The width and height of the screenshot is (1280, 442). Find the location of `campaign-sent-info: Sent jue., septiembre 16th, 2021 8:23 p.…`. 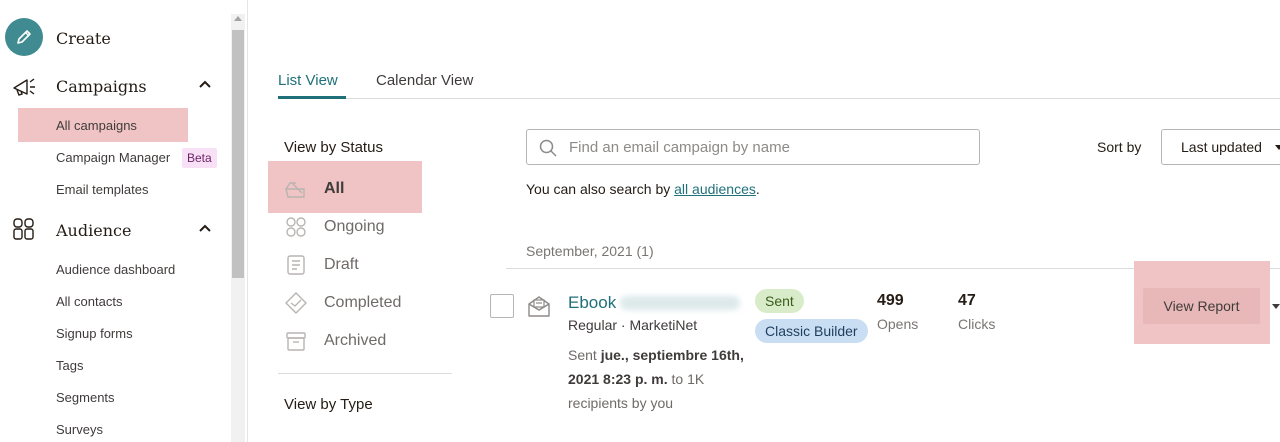

campaign-sent-info: Sent jue., septiembre 16th, 2021 8:23 p.… is located at coordinates (661, 379).